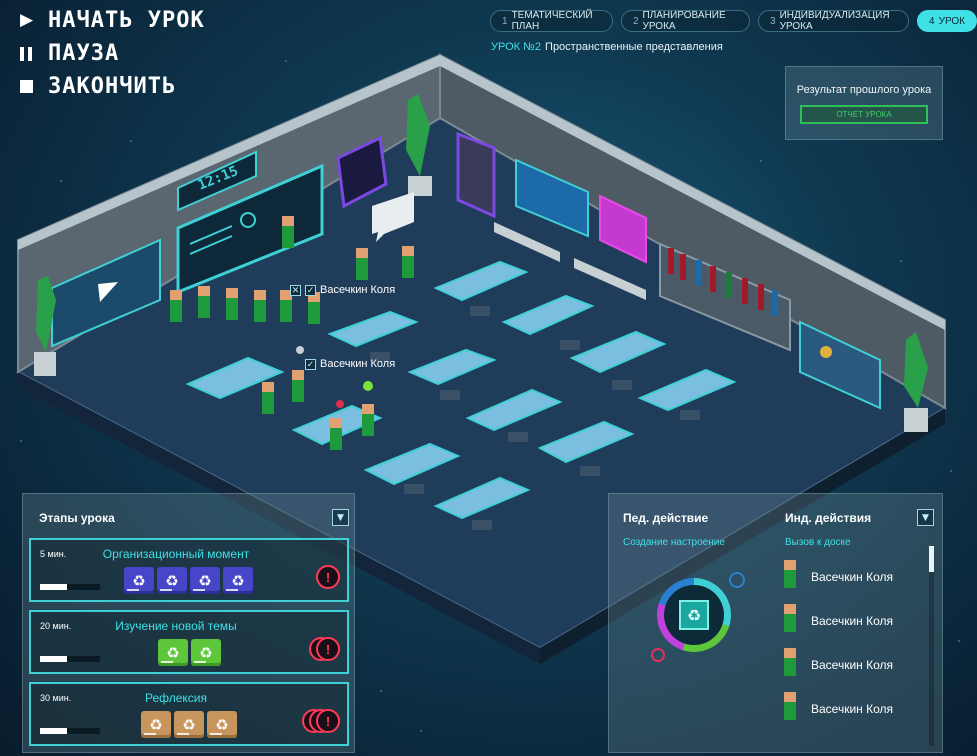 This screenshot has width=977, height=756. Describe the element at coordinates (828, 518) in the screenshot. I see `ind-action-title: Инд. действия` at that location.